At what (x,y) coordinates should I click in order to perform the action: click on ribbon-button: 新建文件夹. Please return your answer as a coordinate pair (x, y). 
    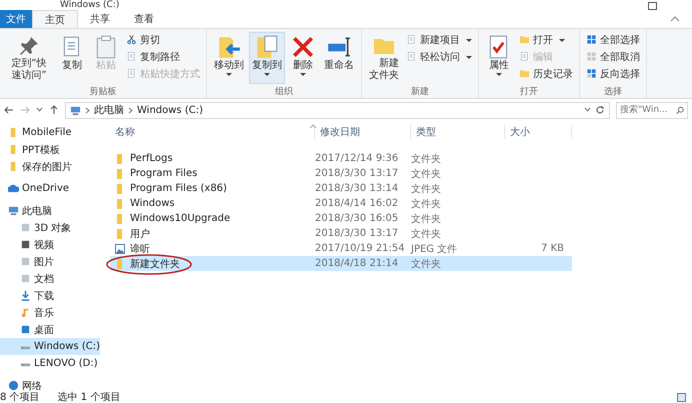
    Looking at the image, I should click on (384, 58).